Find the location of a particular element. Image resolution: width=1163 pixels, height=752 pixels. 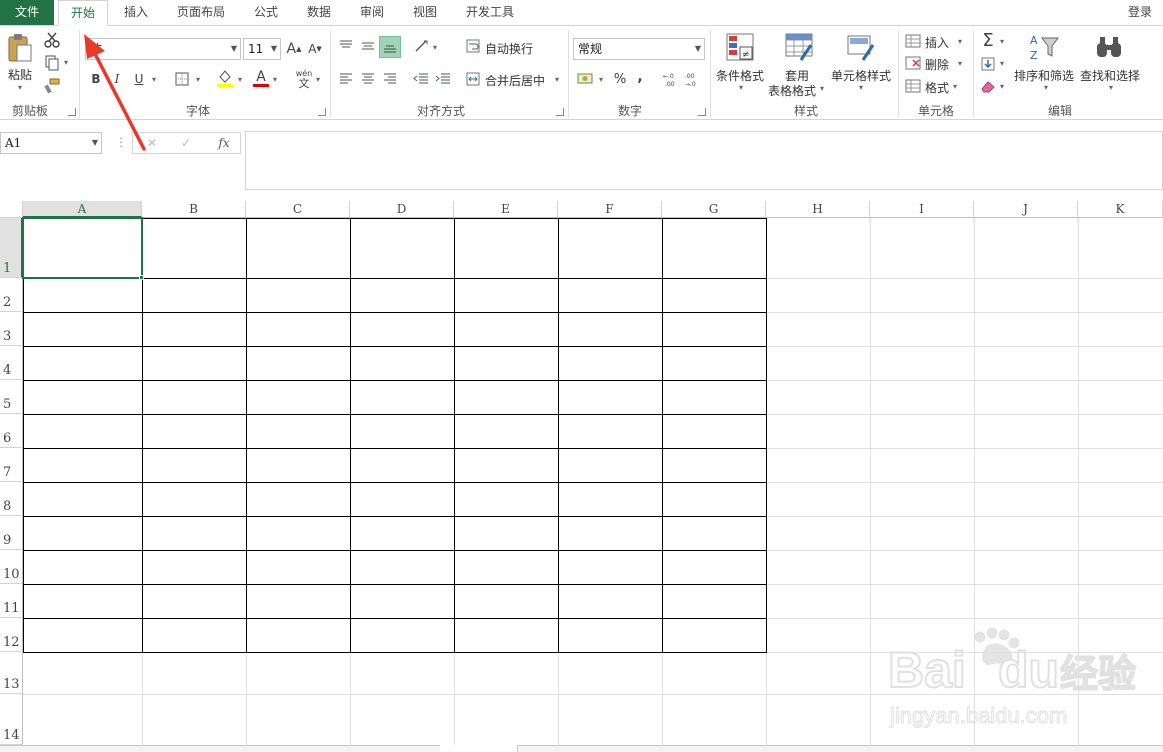

orientation-dropdown-icon: ▾ is located at coordinates (435, 47).